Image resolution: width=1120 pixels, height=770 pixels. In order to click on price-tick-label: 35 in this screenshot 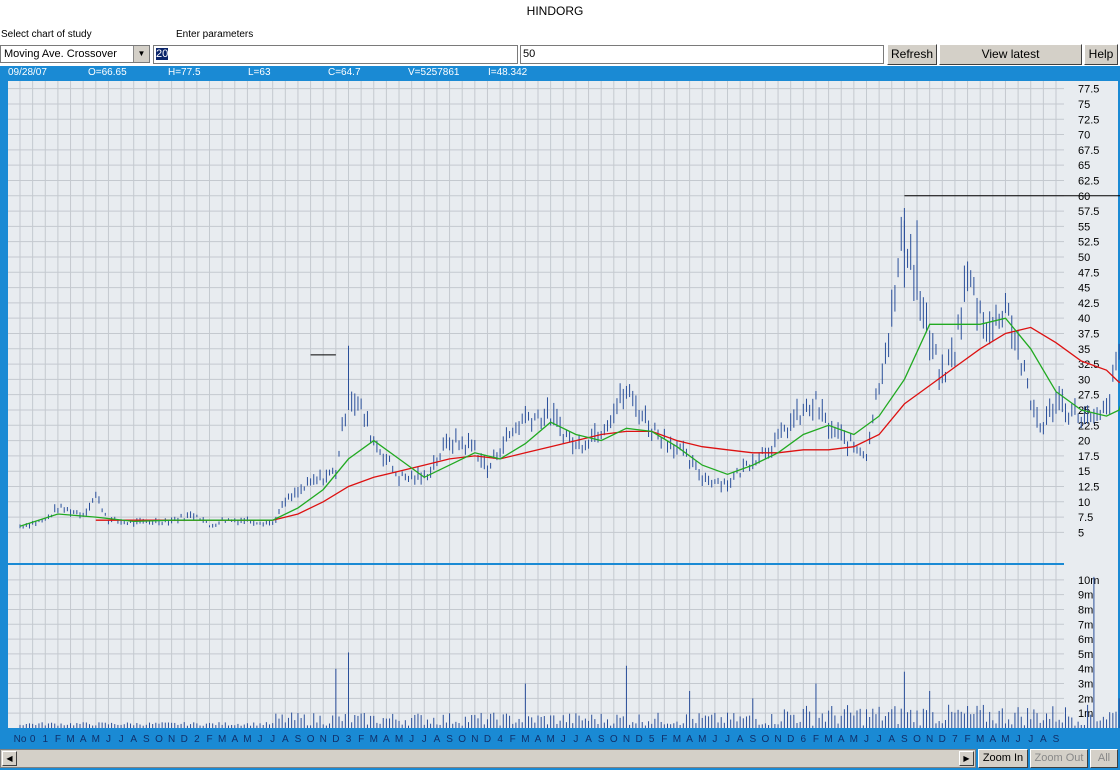, I will do `click(1084, 350)`.